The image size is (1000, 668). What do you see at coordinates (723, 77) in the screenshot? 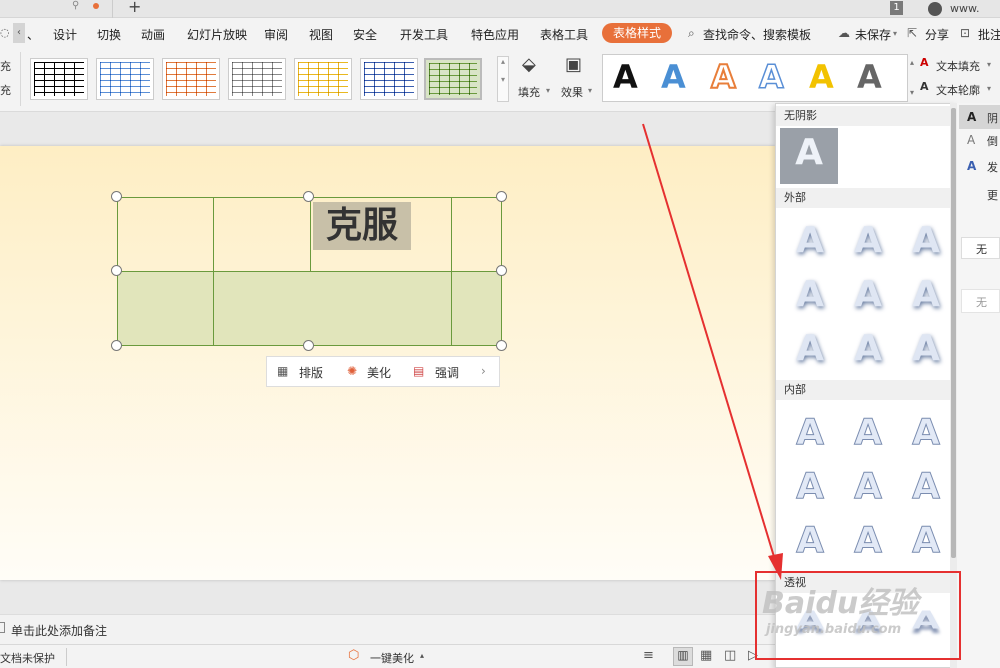
I see `text-style-orange-outline: A` at bounding box center [723, 77].